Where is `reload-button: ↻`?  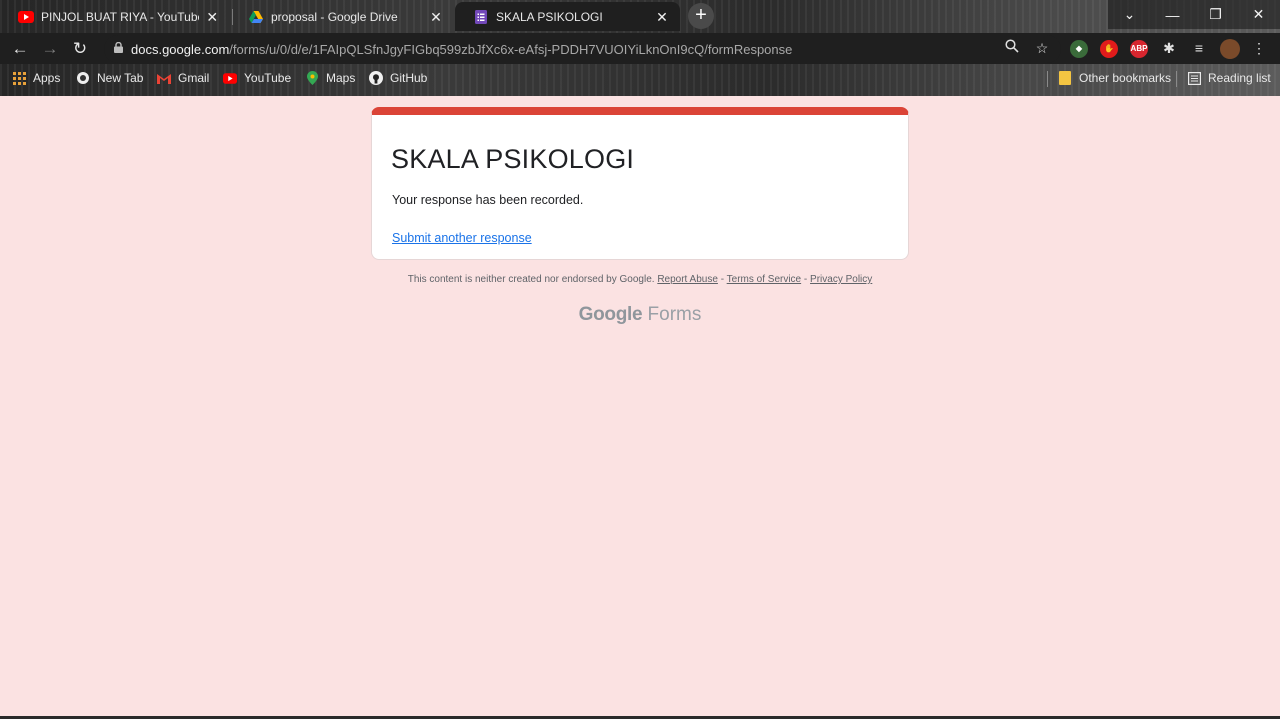
reload-button: ↻ is located at coordinates (80, 49).